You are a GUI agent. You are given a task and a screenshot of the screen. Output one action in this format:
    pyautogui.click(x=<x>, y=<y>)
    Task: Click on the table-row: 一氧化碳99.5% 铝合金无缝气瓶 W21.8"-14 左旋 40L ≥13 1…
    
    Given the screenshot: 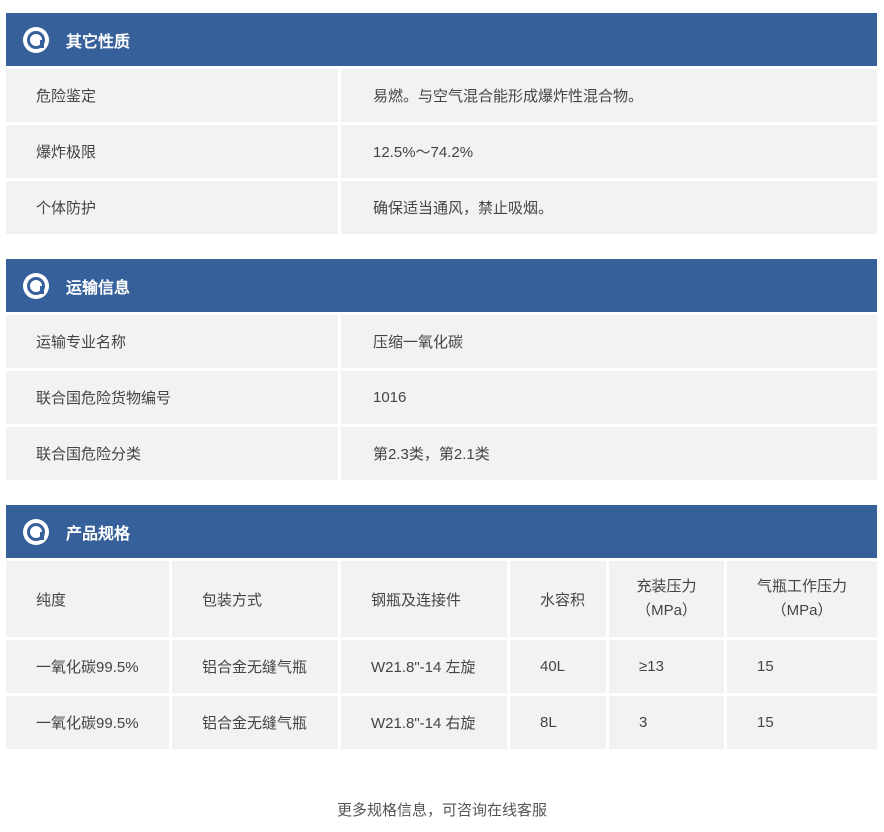 What is the action you would take?
    pyautogui.click(x=441, y=666)
    